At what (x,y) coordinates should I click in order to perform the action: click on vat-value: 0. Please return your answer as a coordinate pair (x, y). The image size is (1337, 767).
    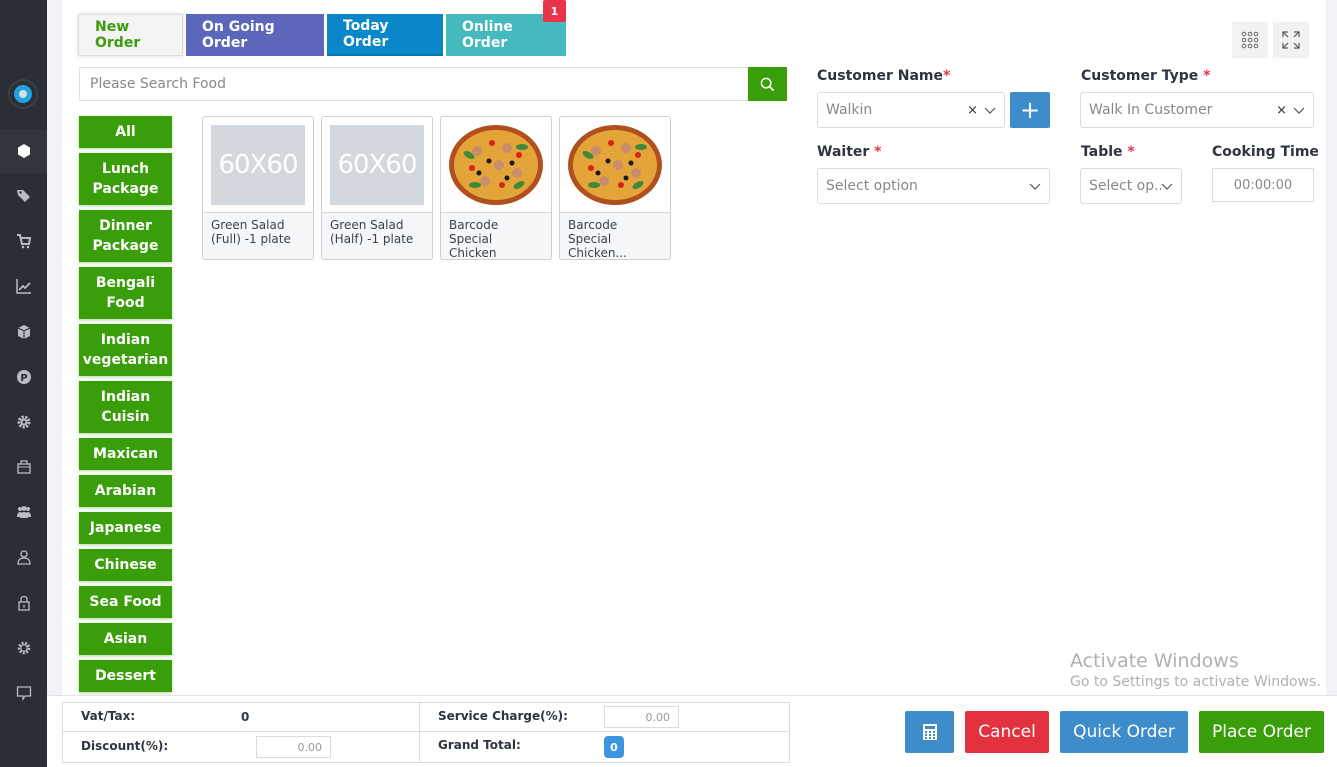
    Looking at the image, I should click on (245, 717).